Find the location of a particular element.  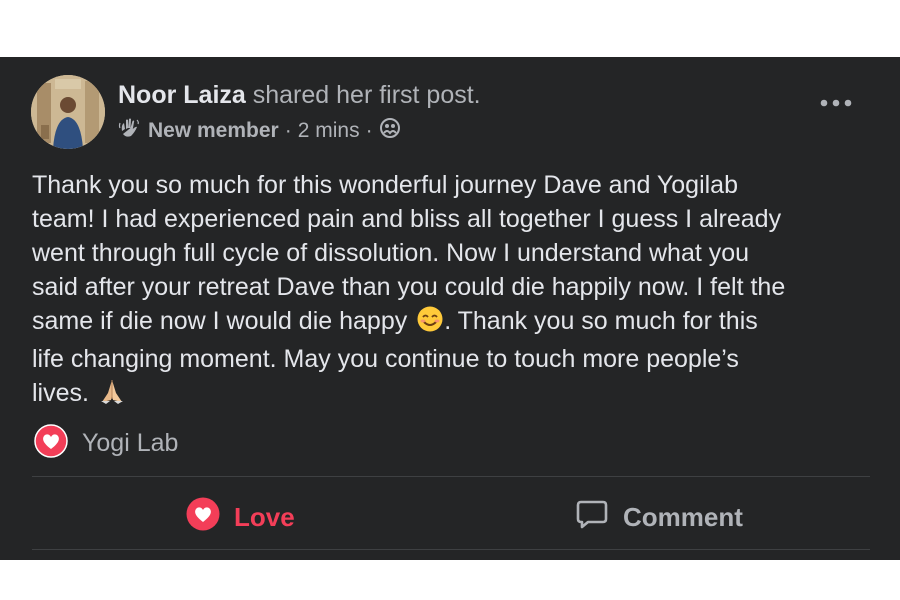

folded-hands-emoji-icon is located at coordinates (112, 395).